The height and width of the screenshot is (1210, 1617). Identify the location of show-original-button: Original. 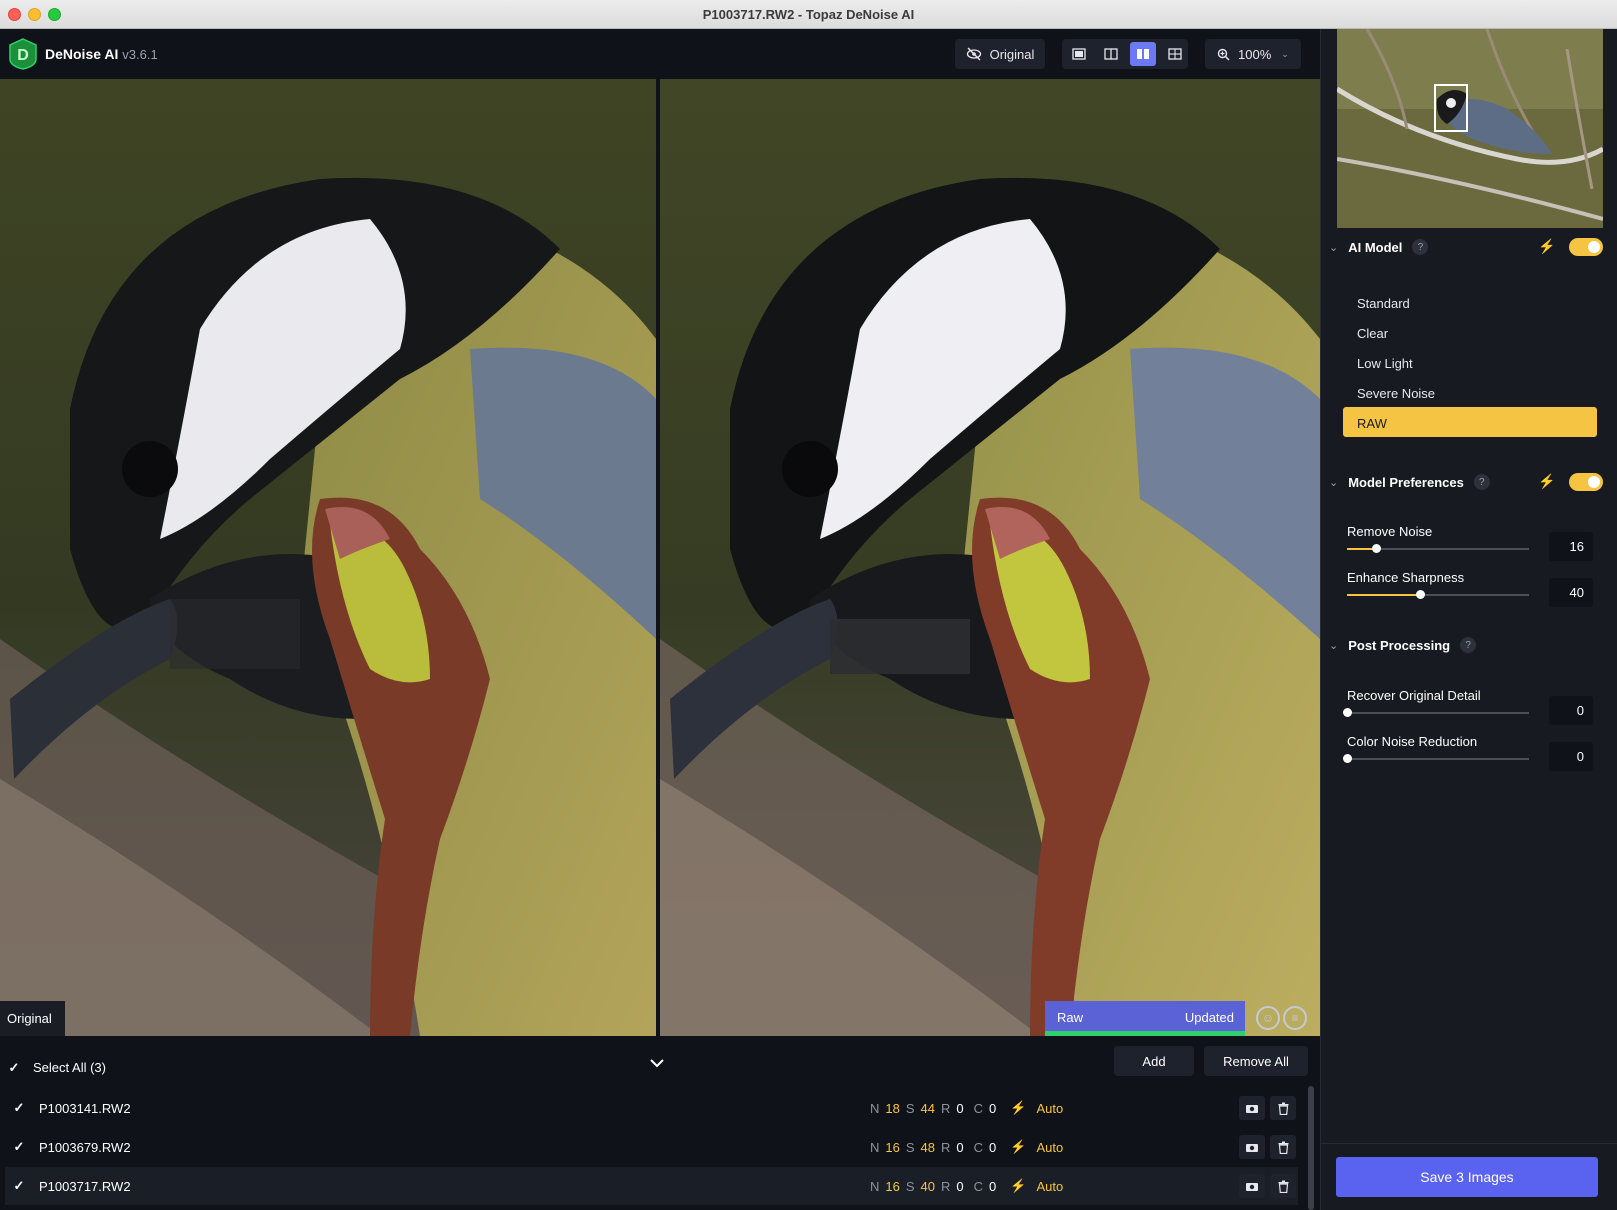
(1000, 54).